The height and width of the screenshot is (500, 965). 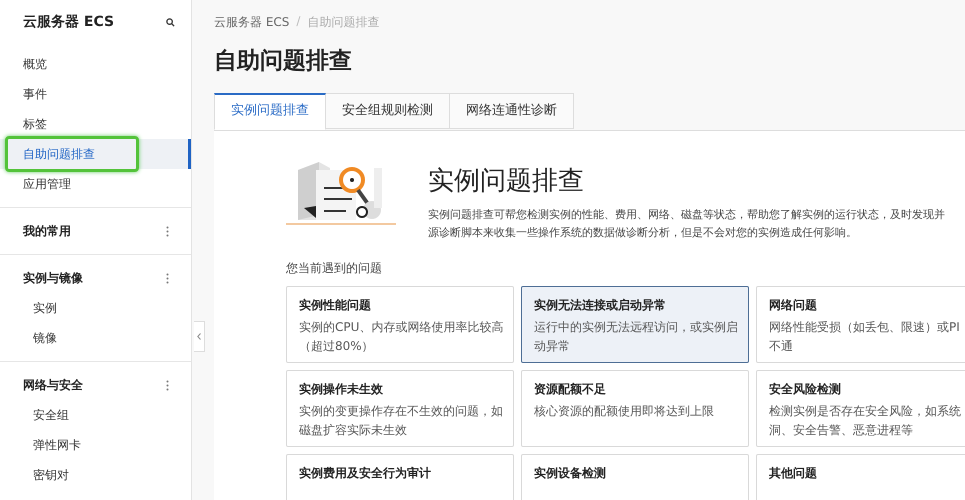 I want to click on sidebar-item: 镜像, so click(x=95, y=338).